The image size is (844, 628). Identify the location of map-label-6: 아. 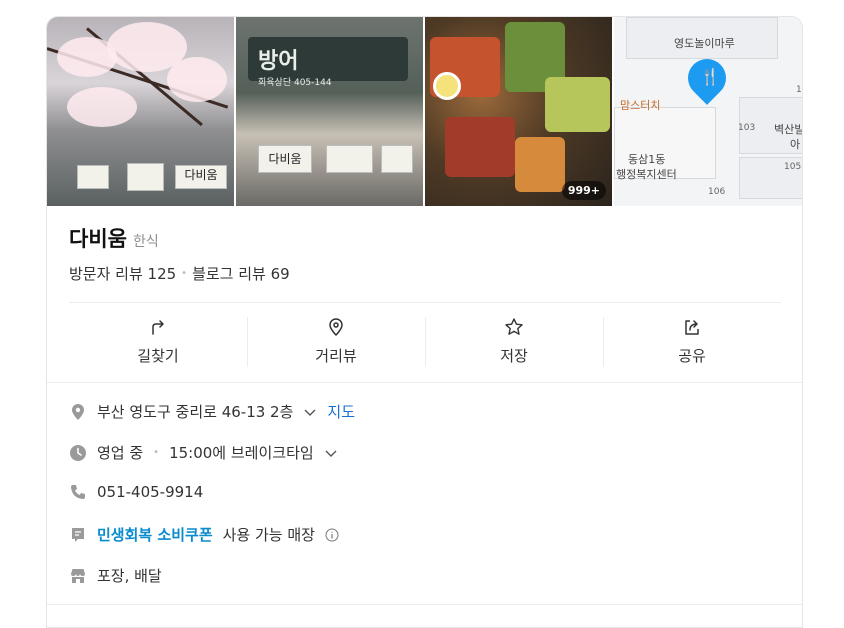
(795, 144).